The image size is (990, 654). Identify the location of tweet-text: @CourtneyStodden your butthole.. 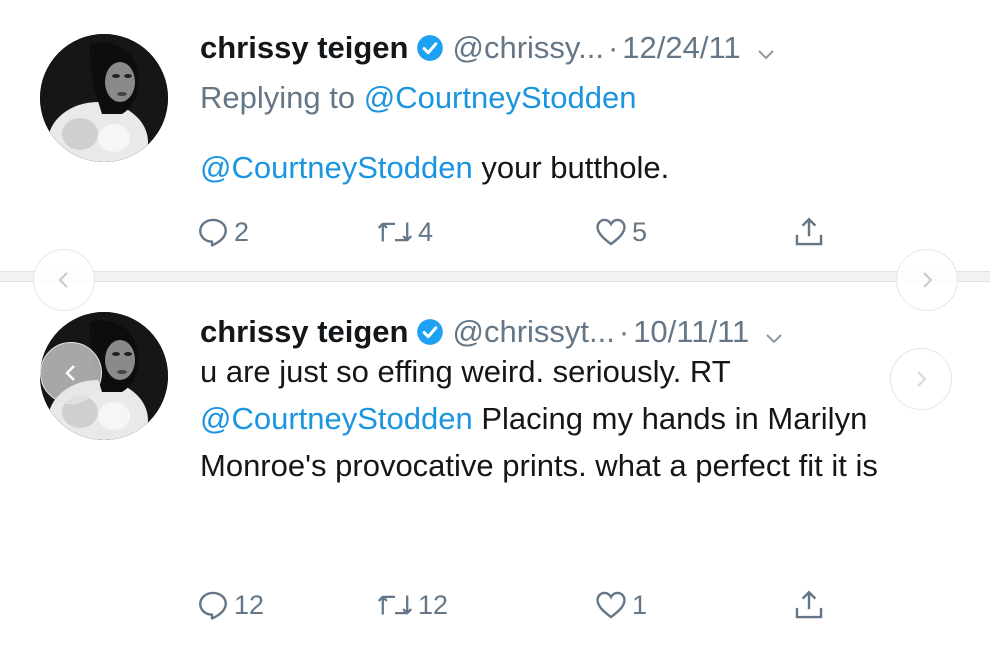
(434, 167).